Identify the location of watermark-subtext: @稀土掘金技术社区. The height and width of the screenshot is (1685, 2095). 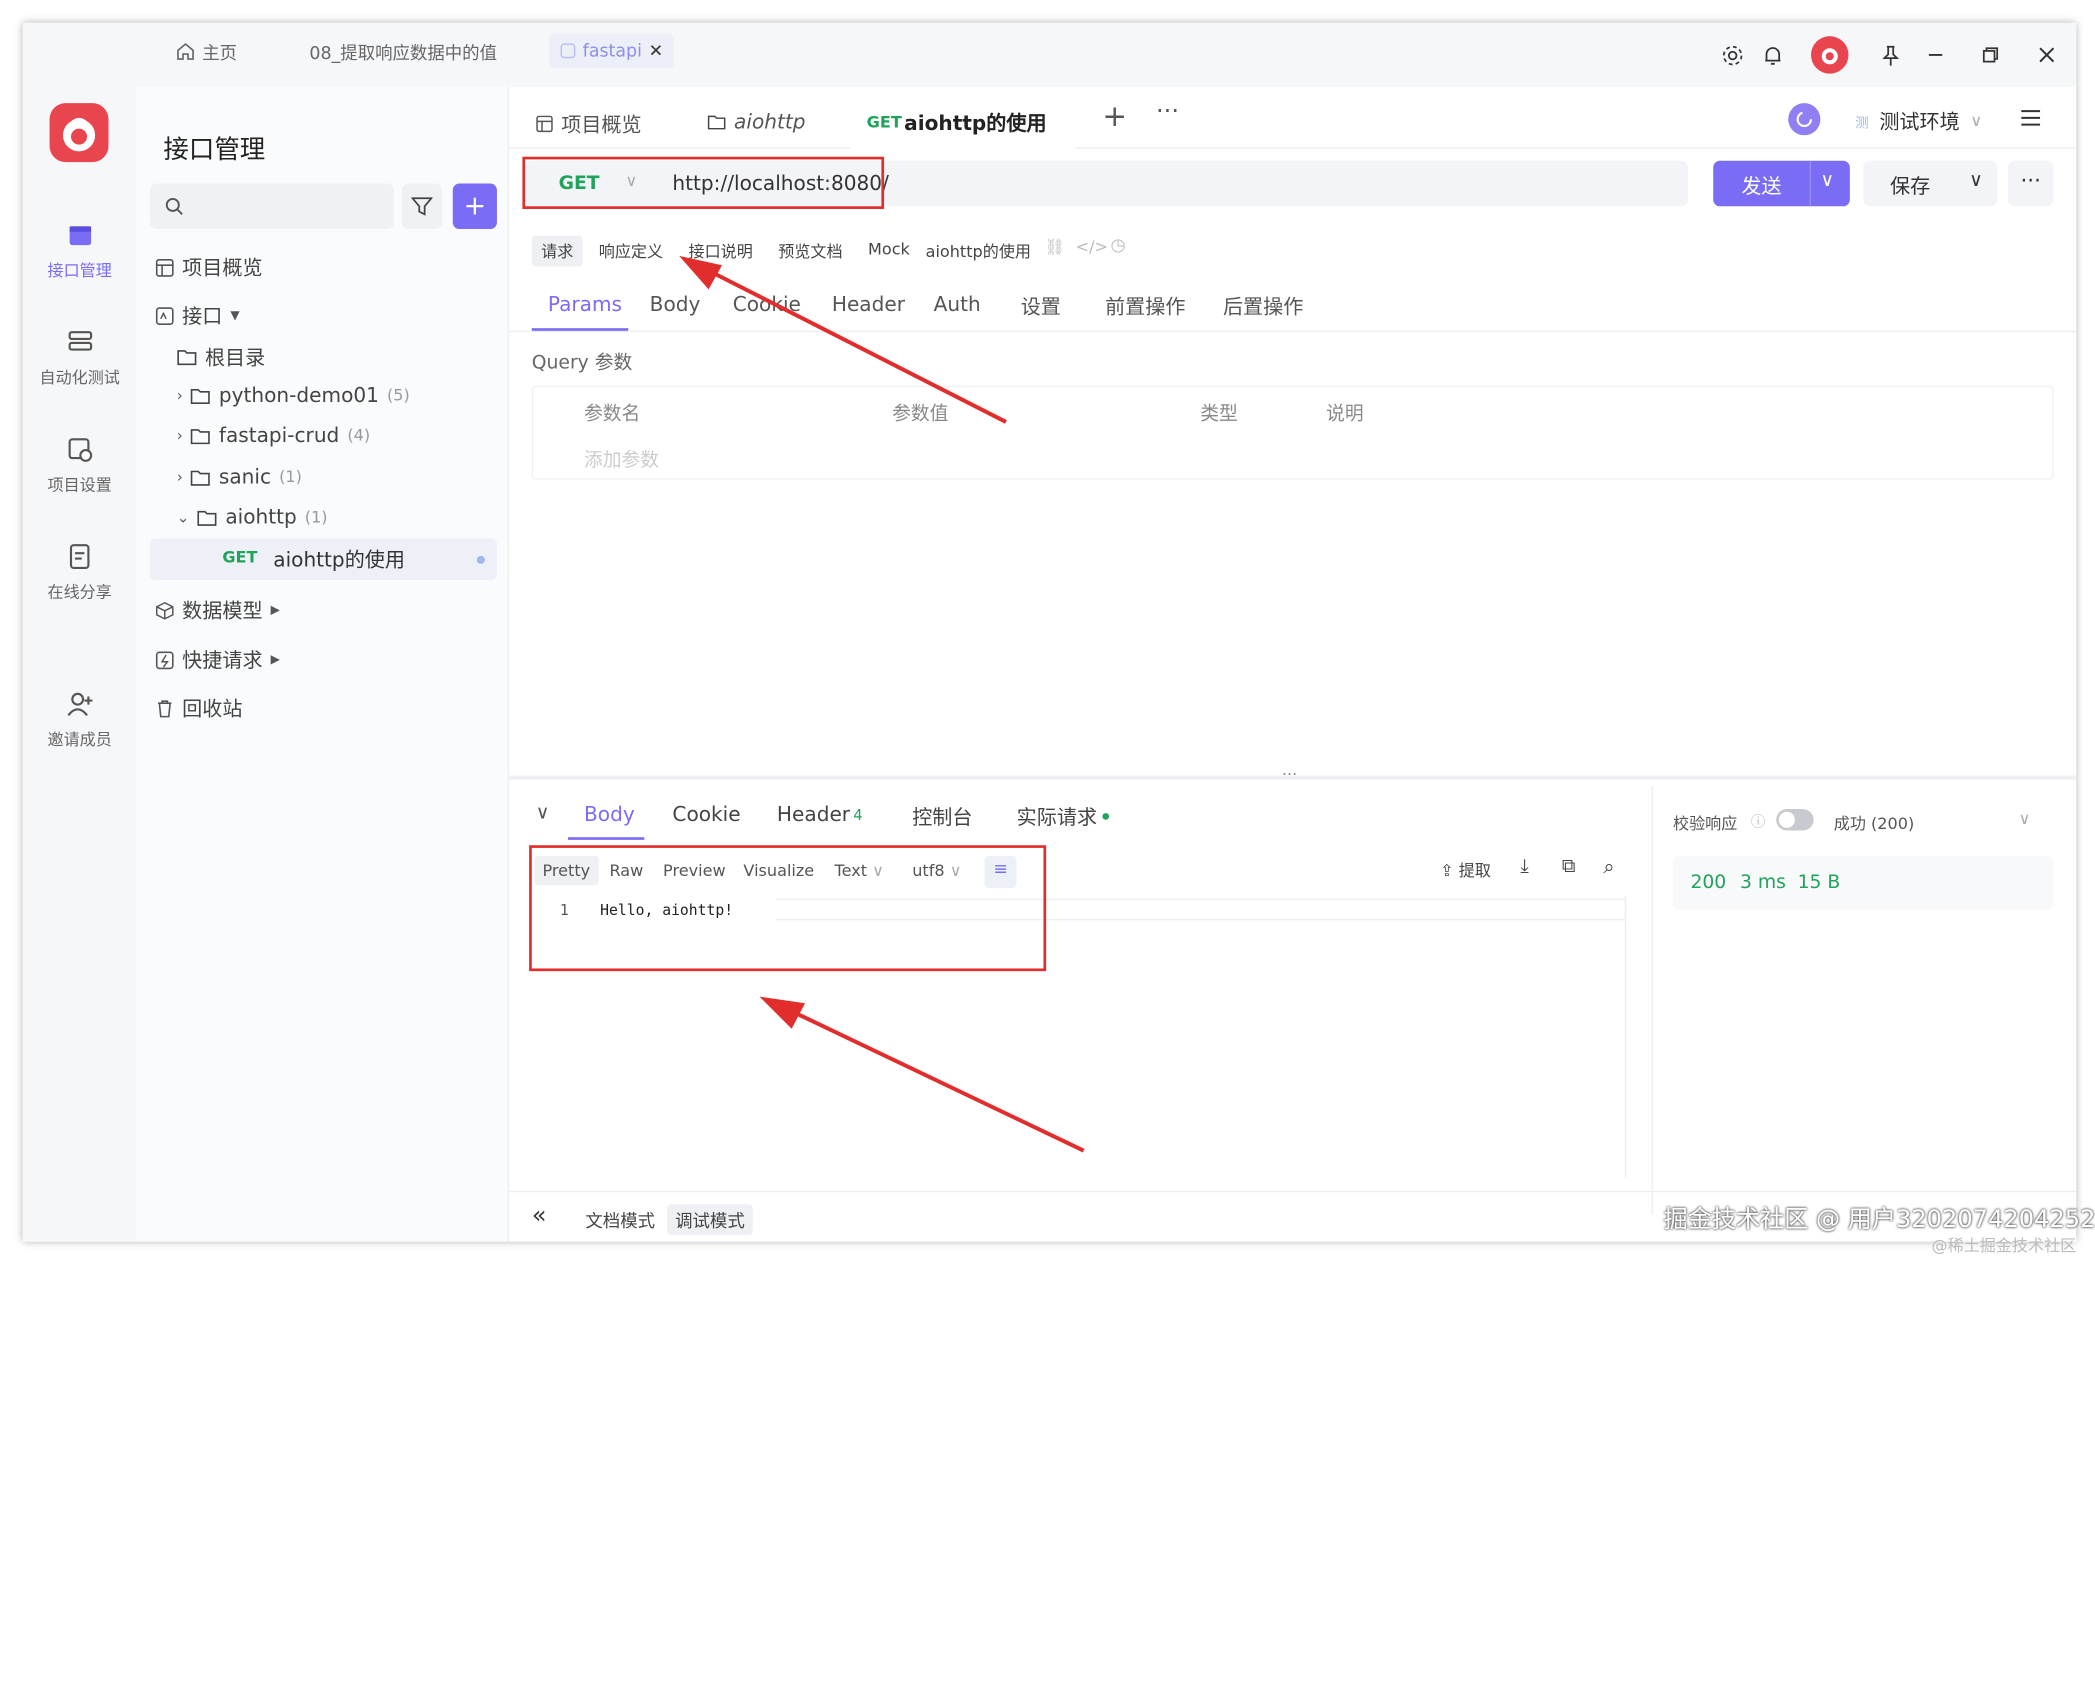
(2004, 1246).